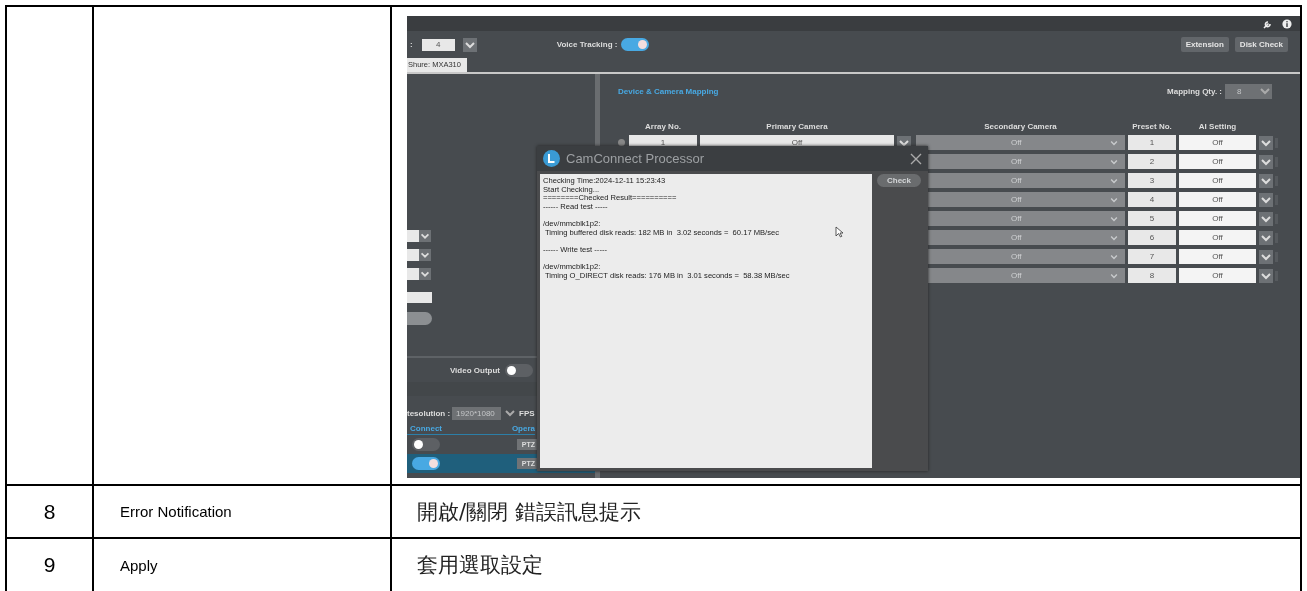 The width and height of the screenshot is (1307, 591). I want to click on preset-cell: 8, so click(1152, 275).